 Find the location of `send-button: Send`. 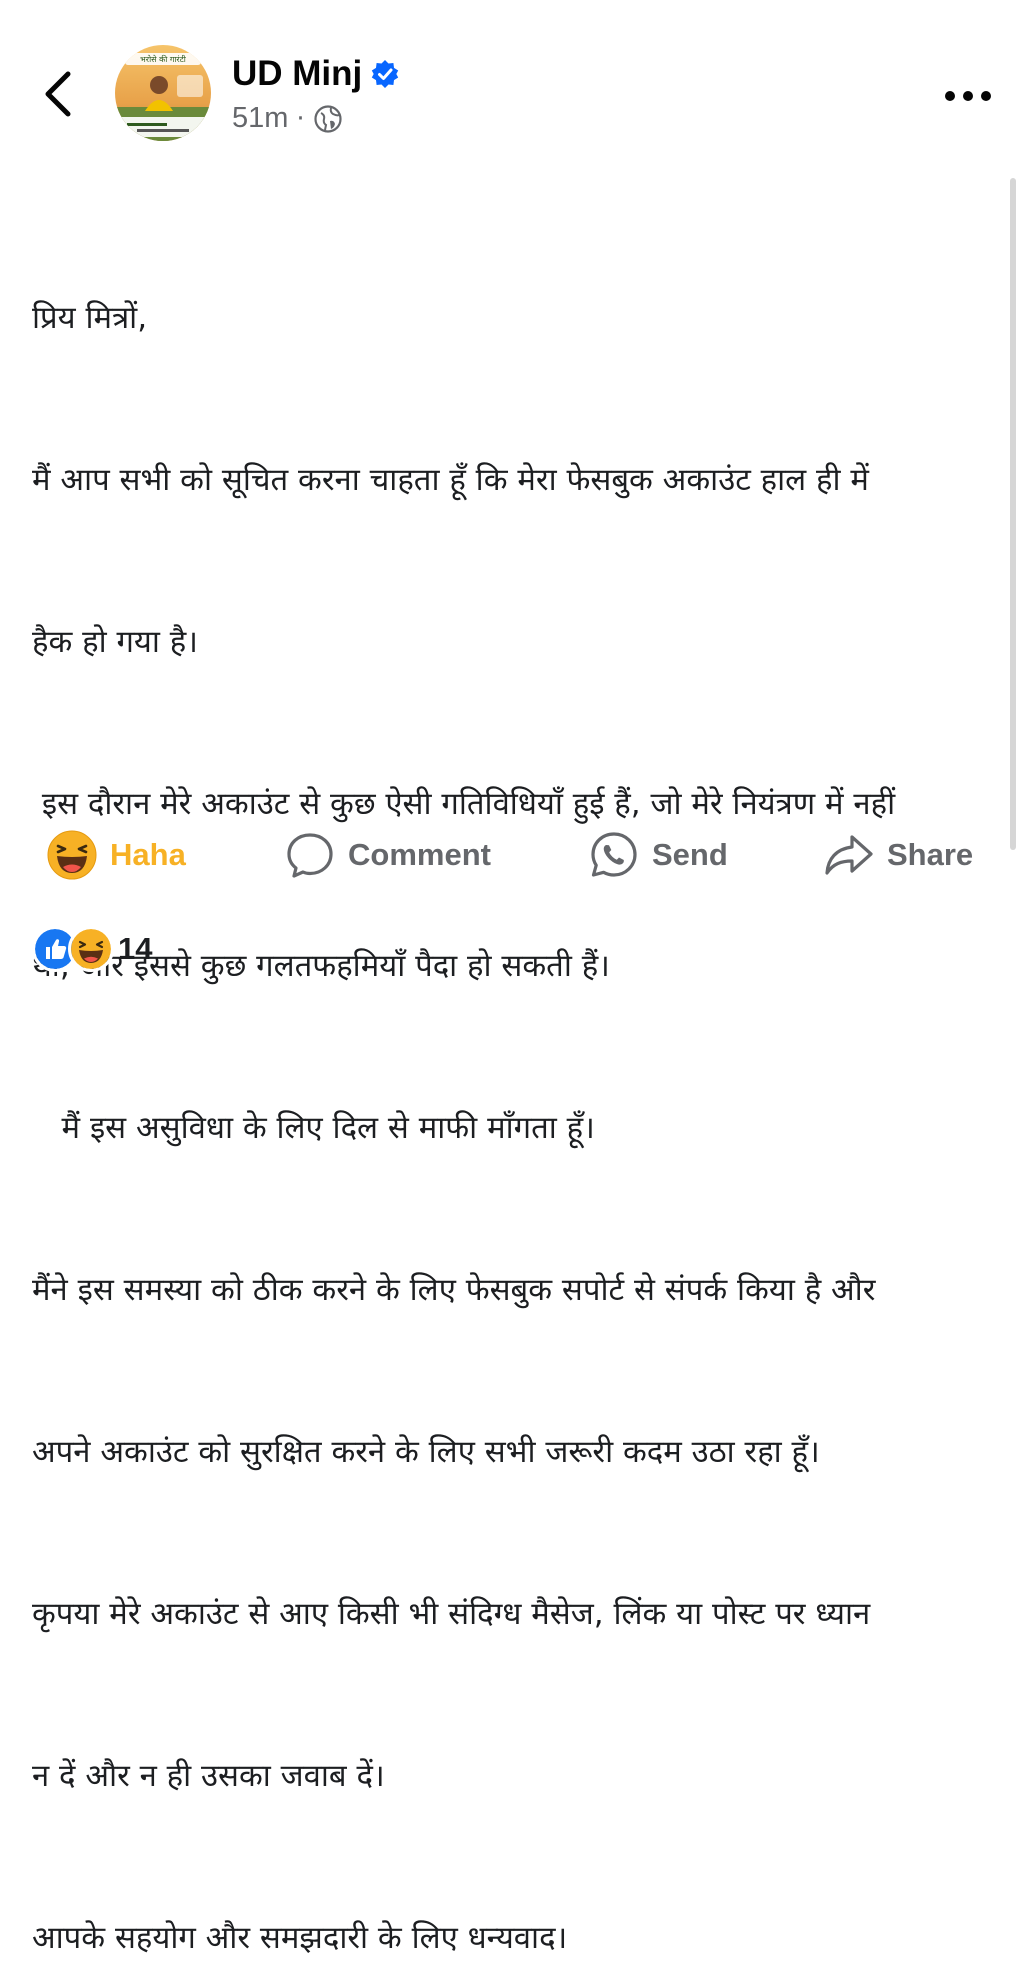

send-button: Send is located at coordinates (658, 855).